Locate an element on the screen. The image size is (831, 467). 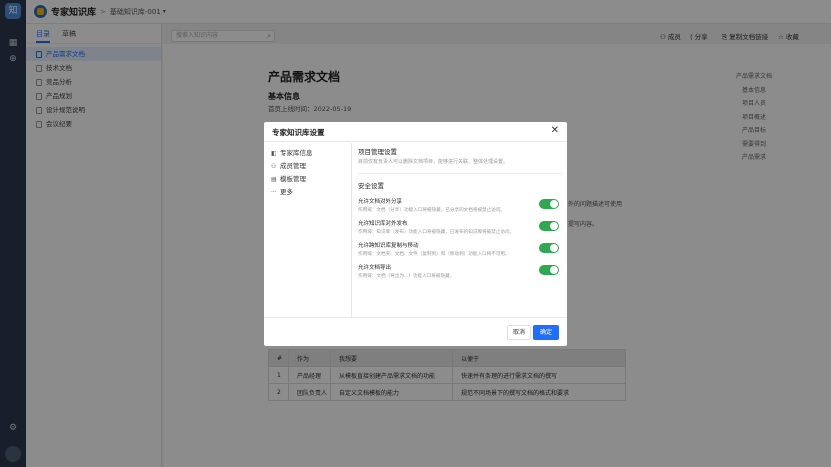
settings-menu: ◧ 专家库信息 ⚇ 成员管理 ▤ 模板管理 ··· 更多 is located at coordinates (308, 230).